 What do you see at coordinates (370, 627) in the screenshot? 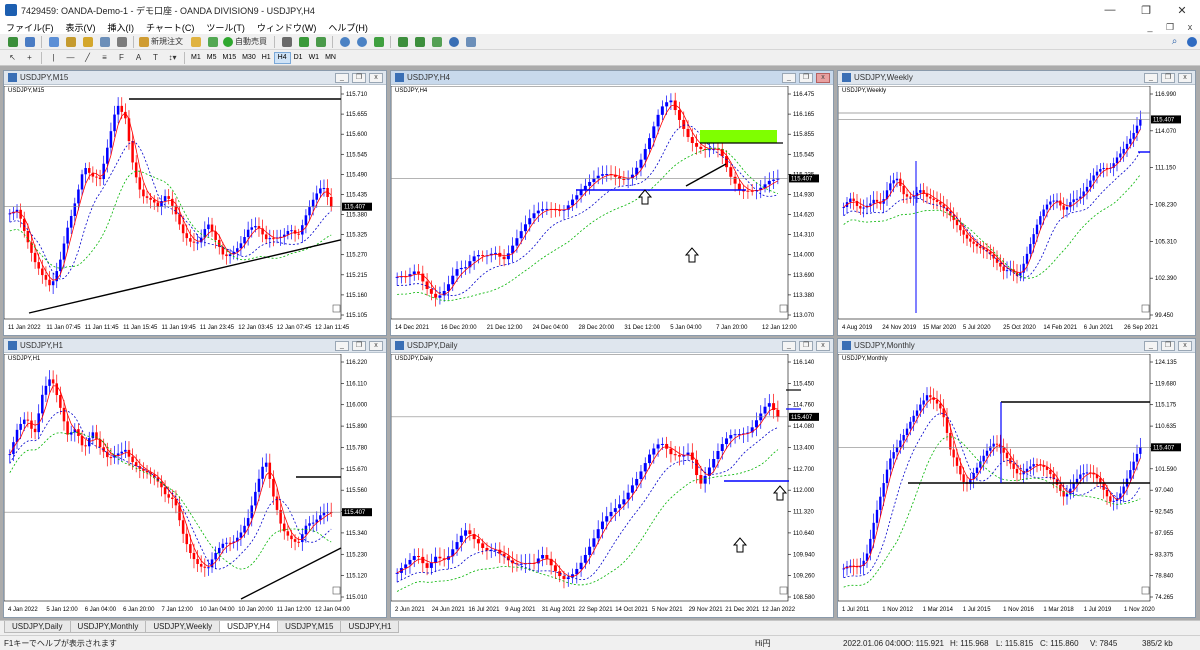
I see `tab-usdjpy-h1: USDJPY,H1` at bounding box center [370, 627].